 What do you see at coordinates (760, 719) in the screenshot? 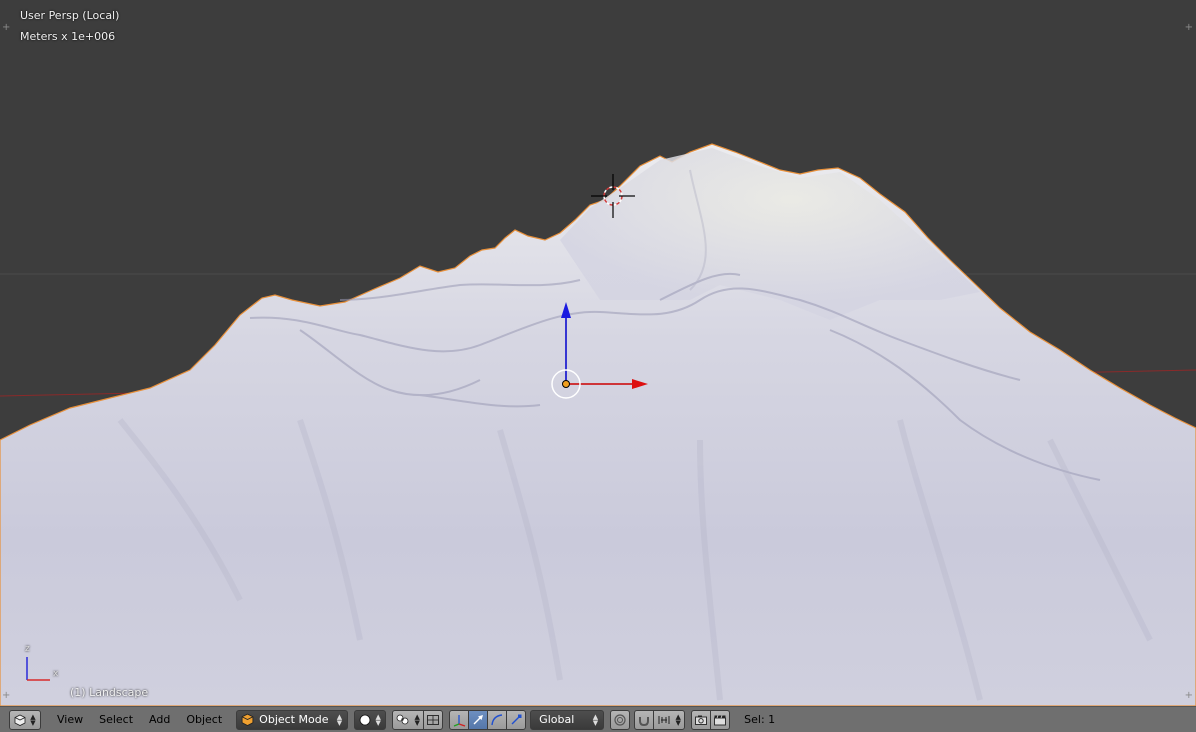
I see `selection-count: Sel: 1` at bounding box center [760, 719].